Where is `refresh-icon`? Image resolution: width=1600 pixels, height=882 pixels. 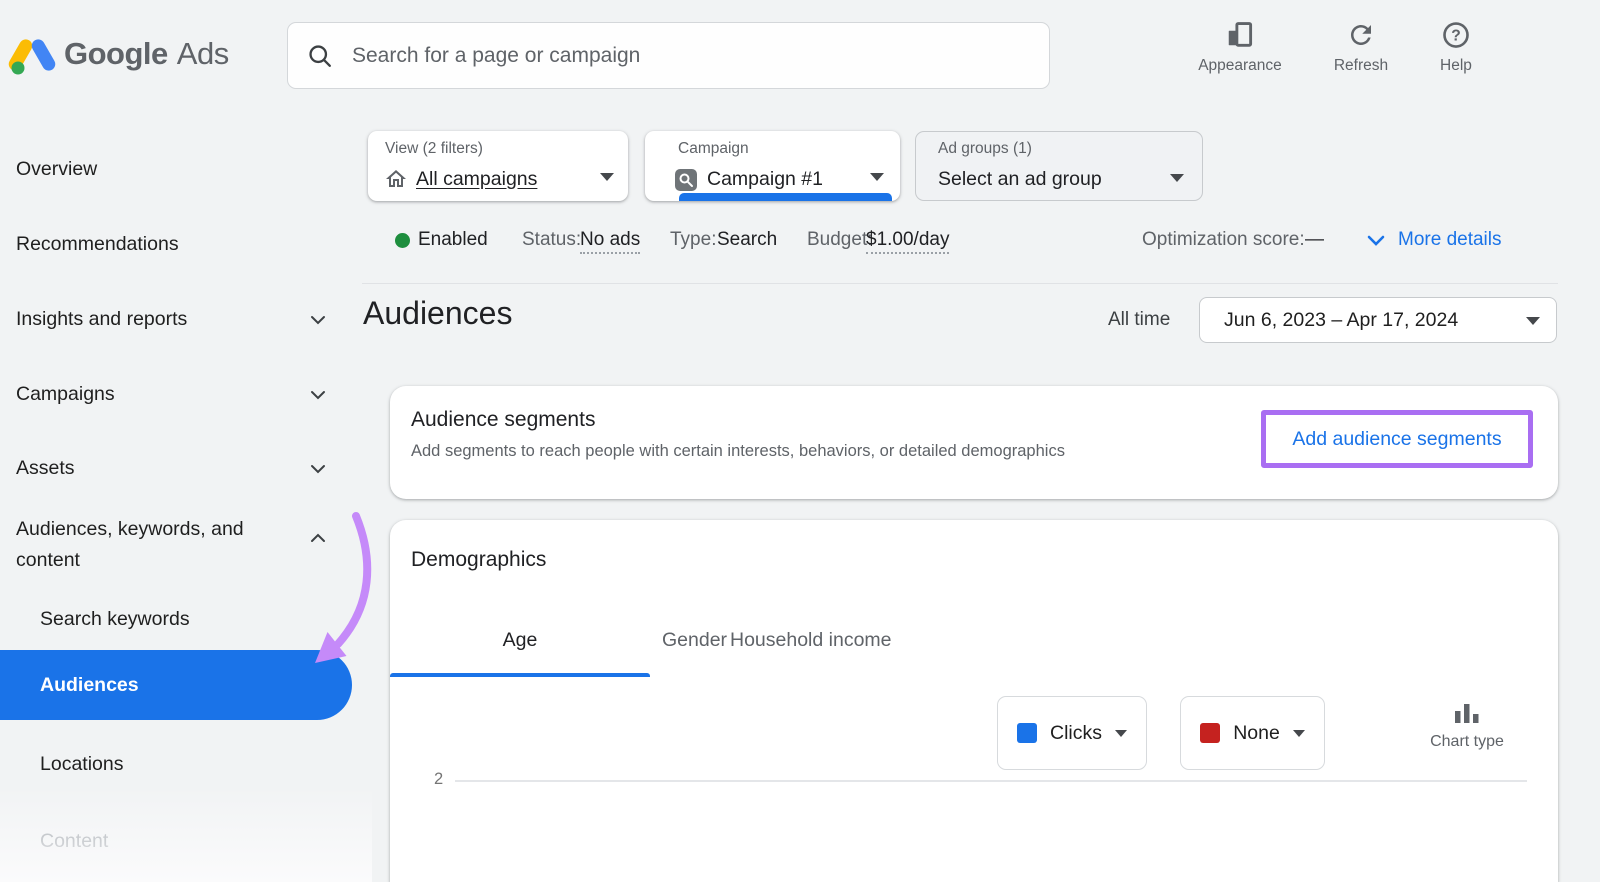
refresh-icon is located at coordinates (1361, 35).